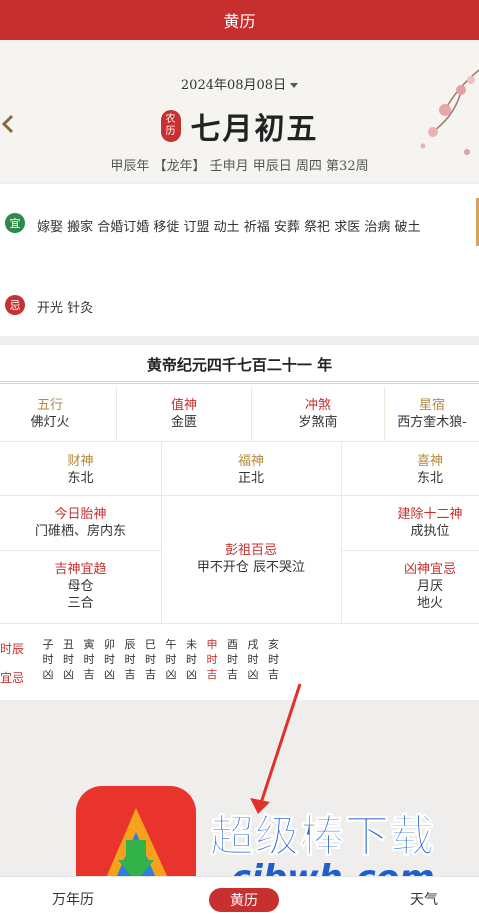  Describe the element at coordinates (12, 649) in the screenshot. I see `shichen-label: 时辰` at that location.